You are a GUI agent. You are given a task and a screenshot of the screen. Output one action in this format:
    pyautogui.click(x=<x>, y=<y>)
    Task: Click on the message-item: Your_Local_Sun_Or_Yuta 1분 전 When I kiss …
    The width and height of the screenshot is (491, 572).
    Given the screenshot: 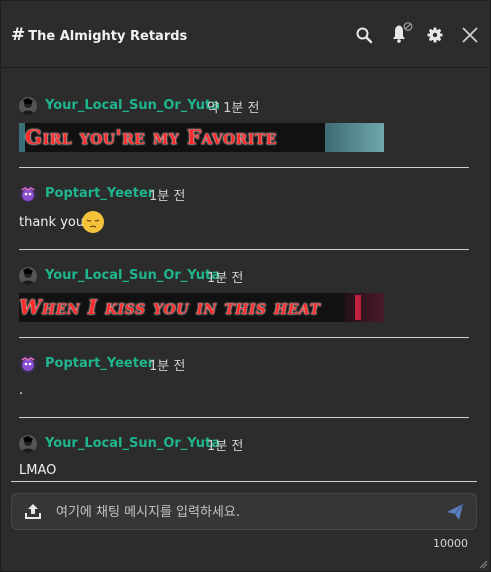 What is the action you would take?
    pyautogui.click(x=244, y=295)
    